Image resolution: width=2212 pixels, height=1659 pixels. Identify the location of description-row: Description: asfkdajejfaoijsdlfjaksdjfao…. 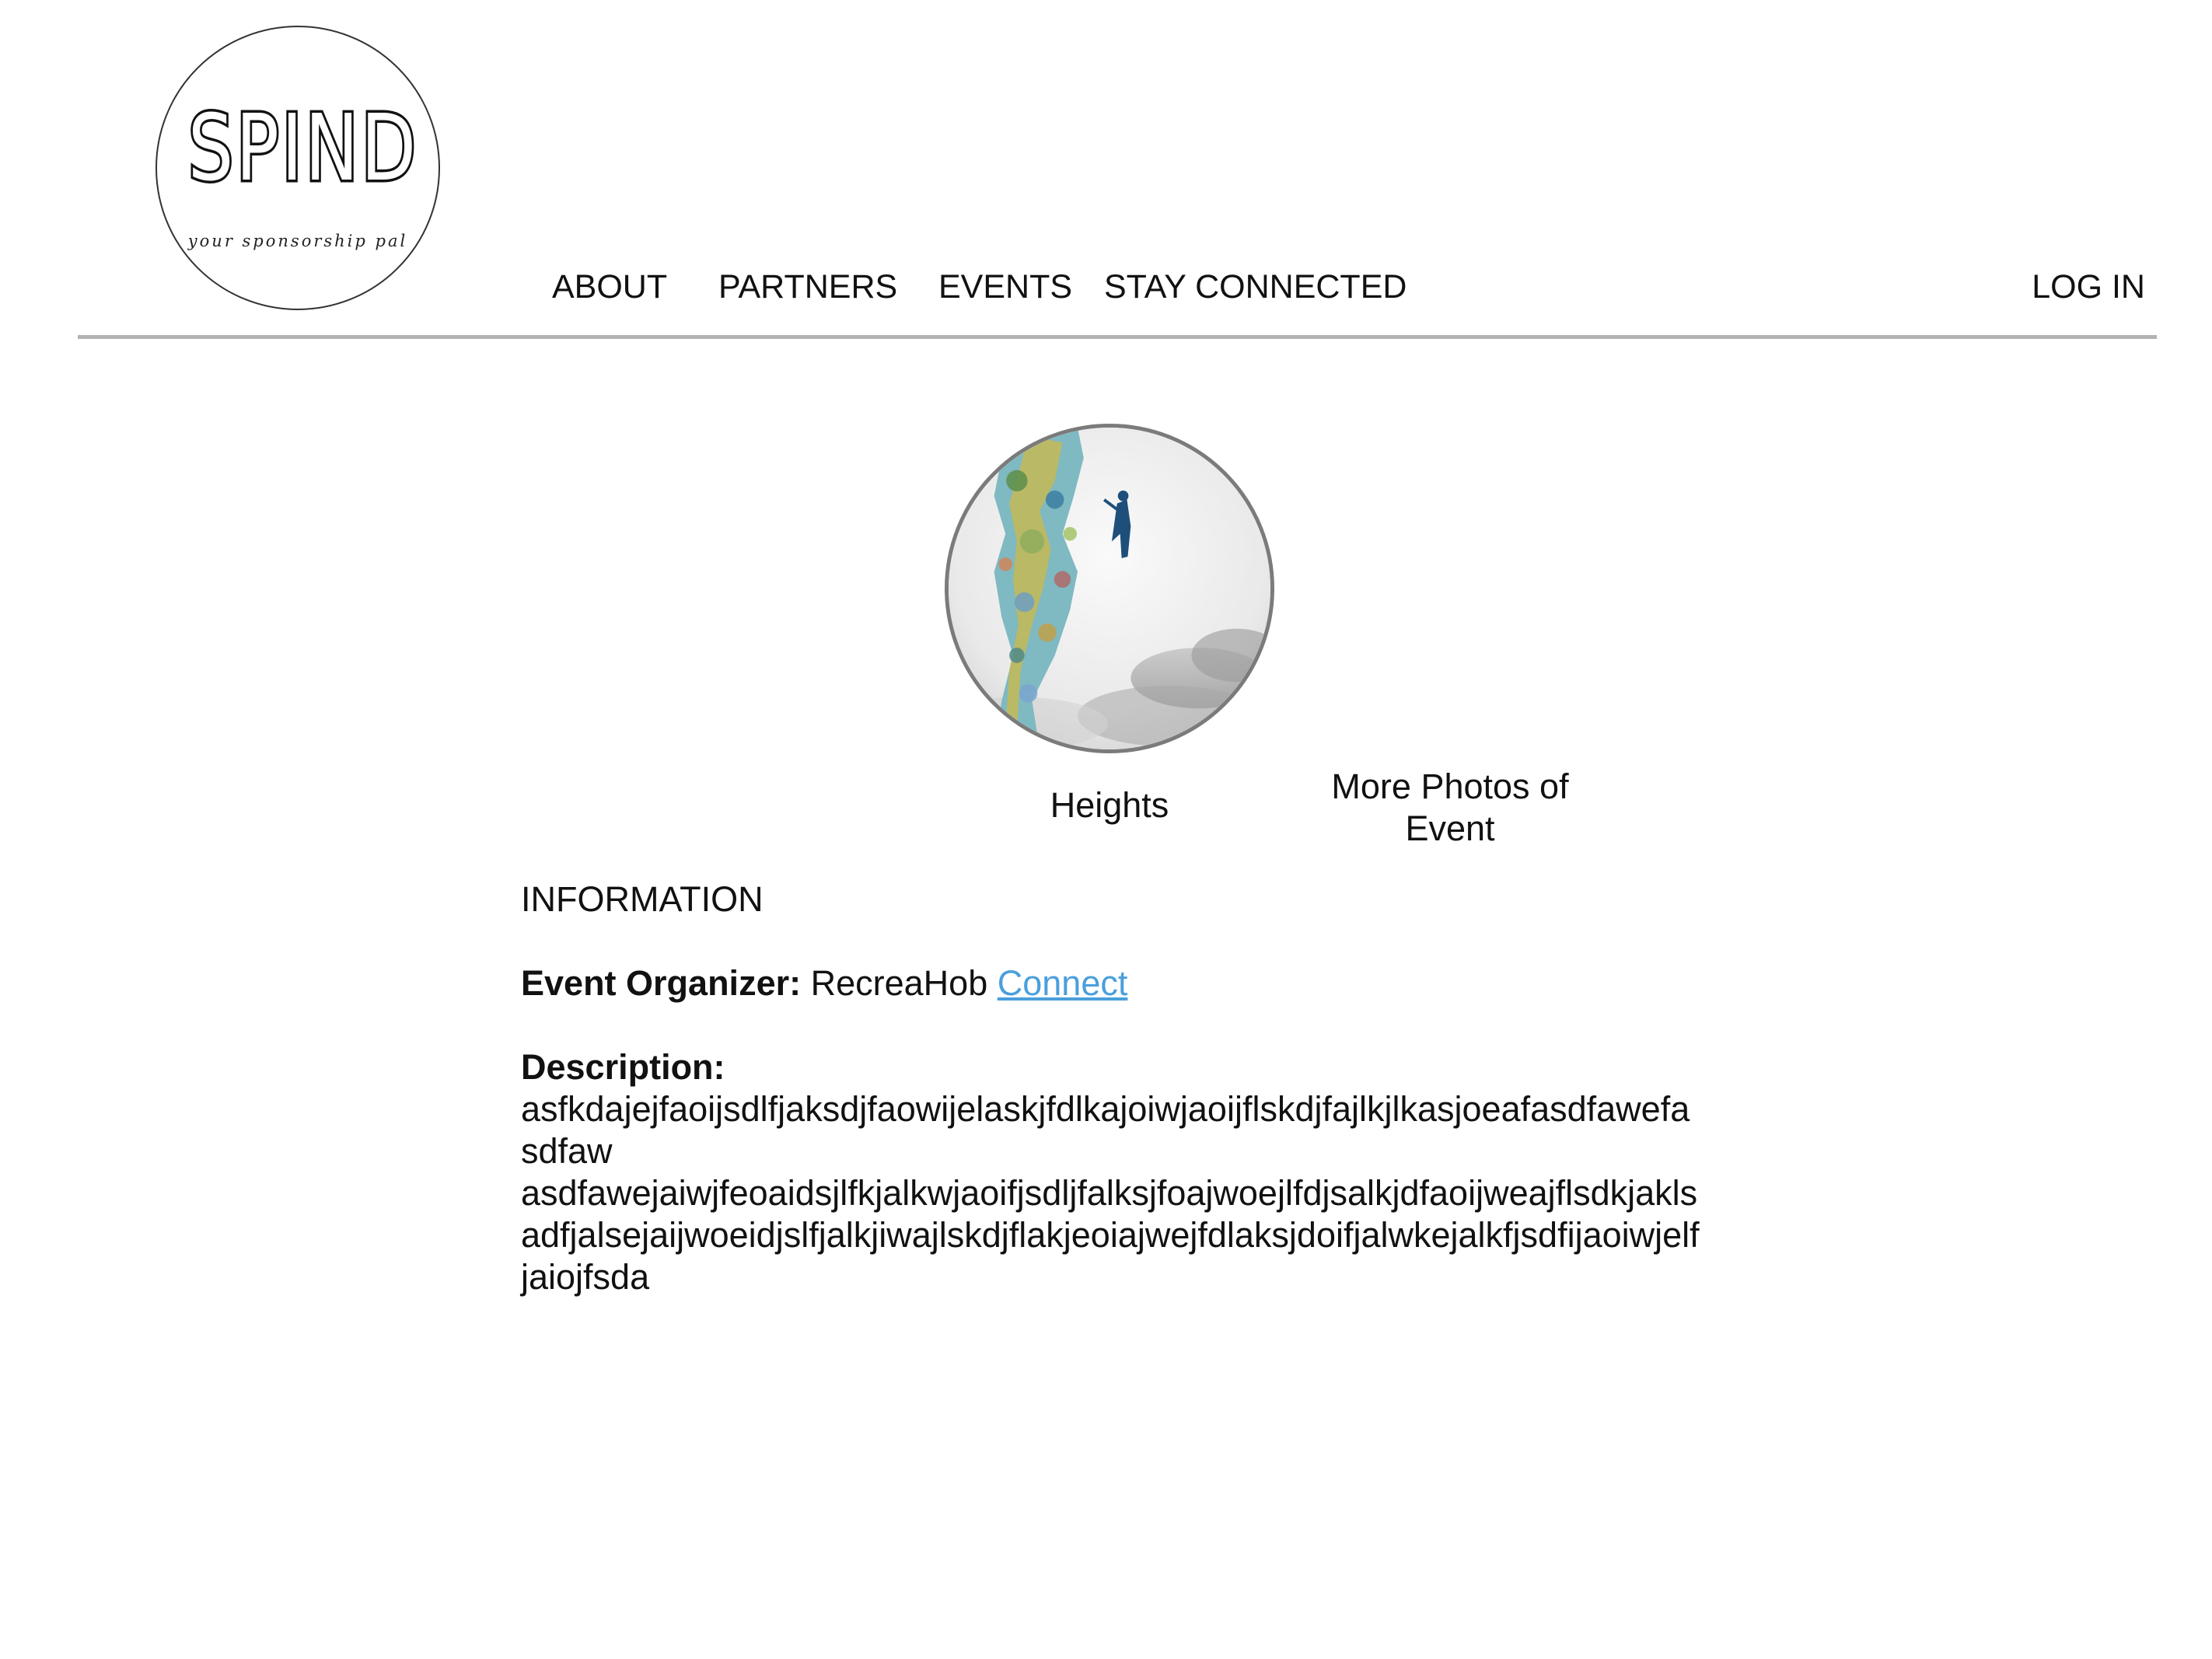
(1112, 1172).